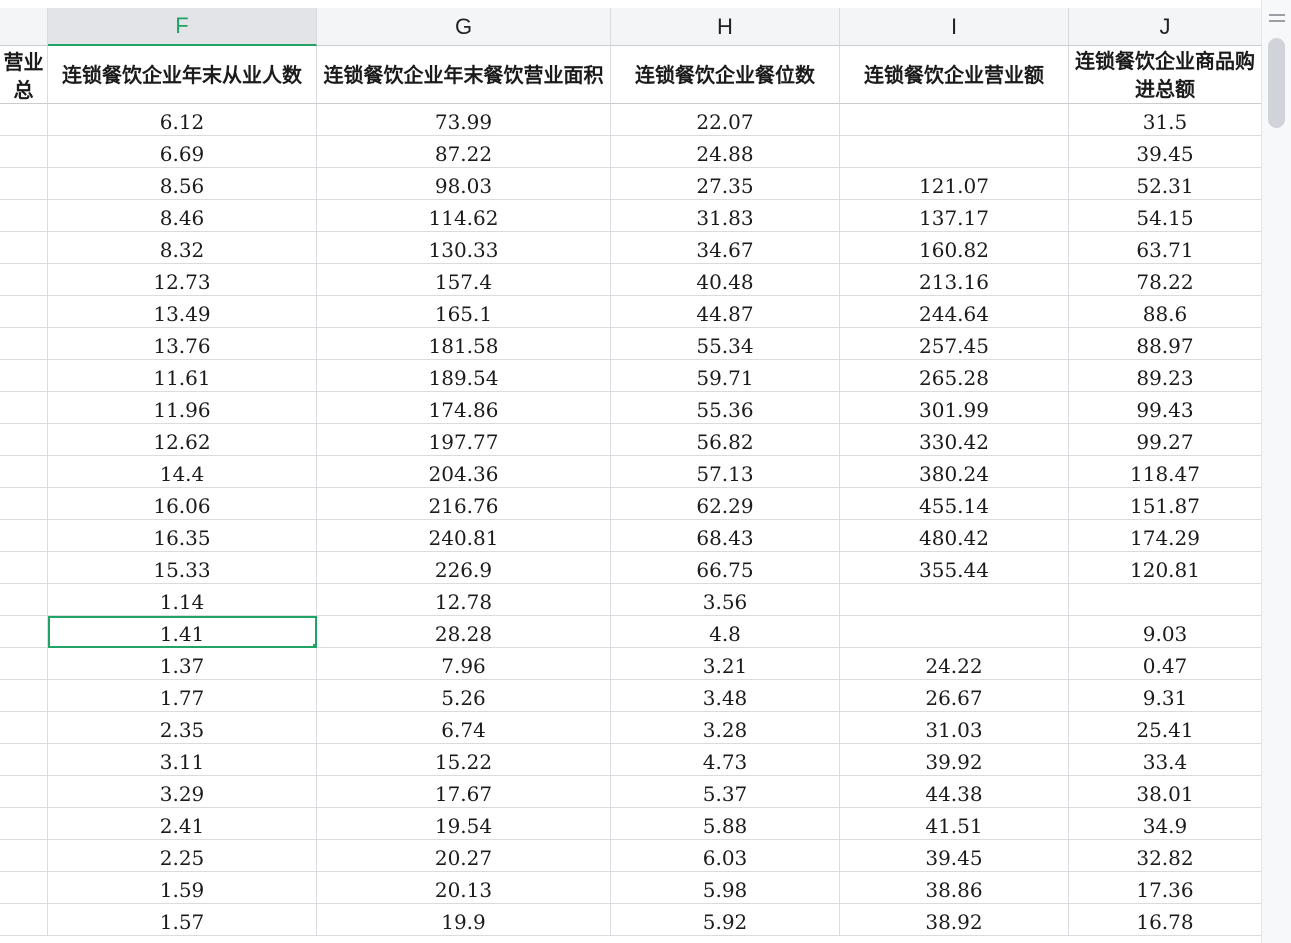 This screenshot has height=943, width=1291. What do you see at coordinates (464, 75) in the screenshot?
I see `header-cell-g: 连锁餐饮企业年末餐饮营业面积` at bounding box center [464, 75].